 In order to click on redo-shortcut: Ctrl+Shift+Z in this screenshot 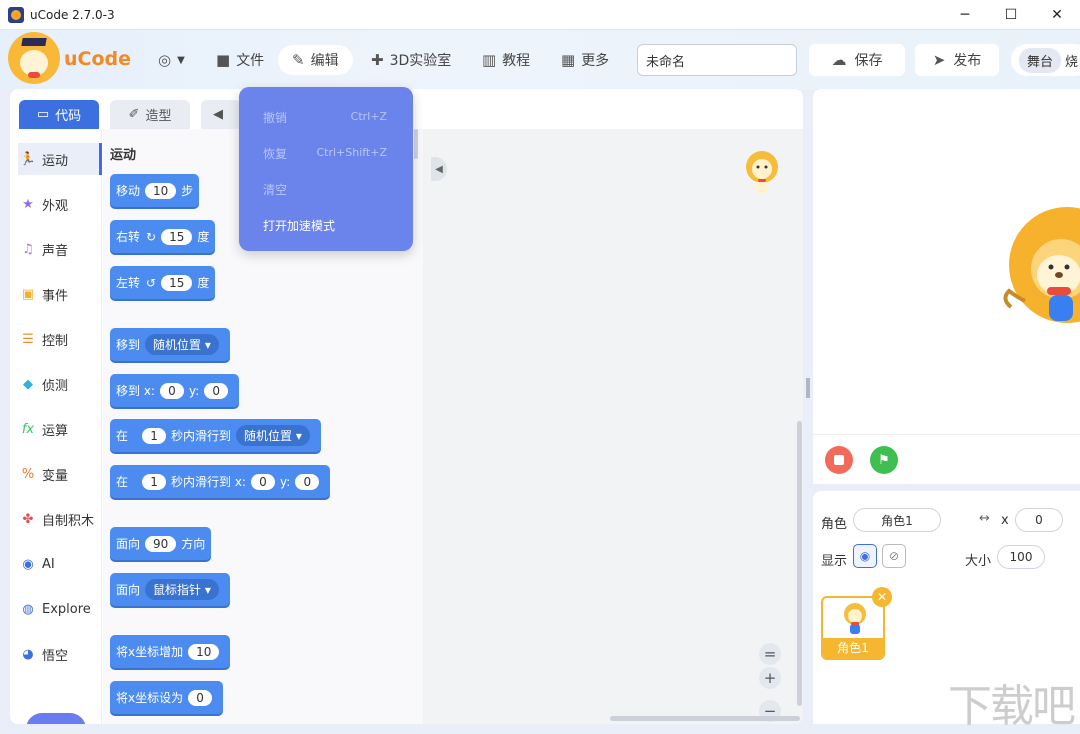, I will do `click(351, 152)`.